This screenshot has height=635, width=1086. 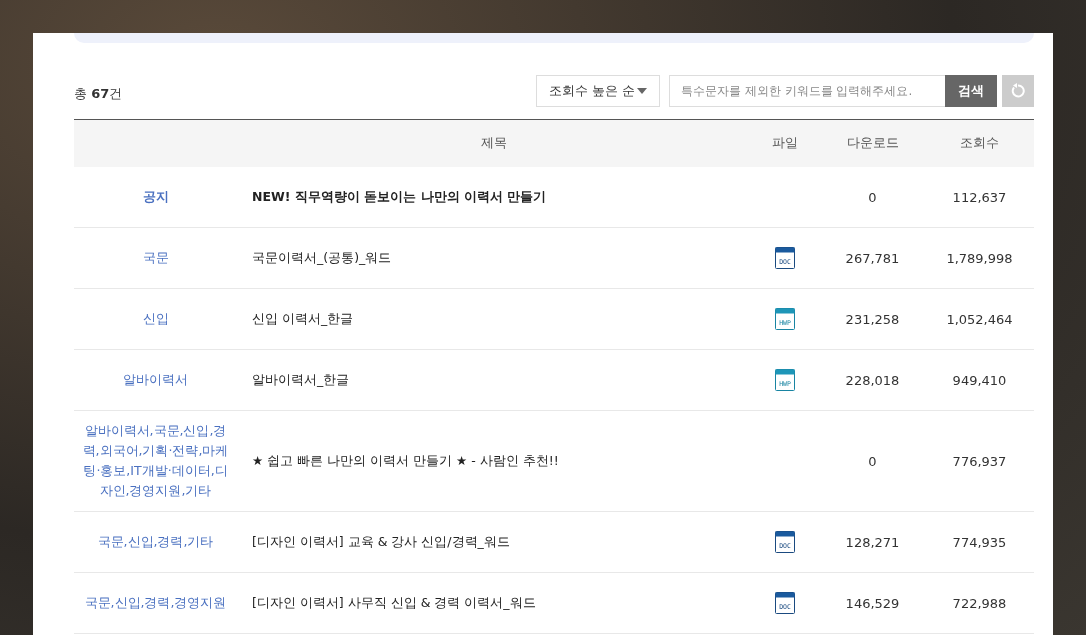 I want to click on download-count: 128,271, so click(x=872, y=542).